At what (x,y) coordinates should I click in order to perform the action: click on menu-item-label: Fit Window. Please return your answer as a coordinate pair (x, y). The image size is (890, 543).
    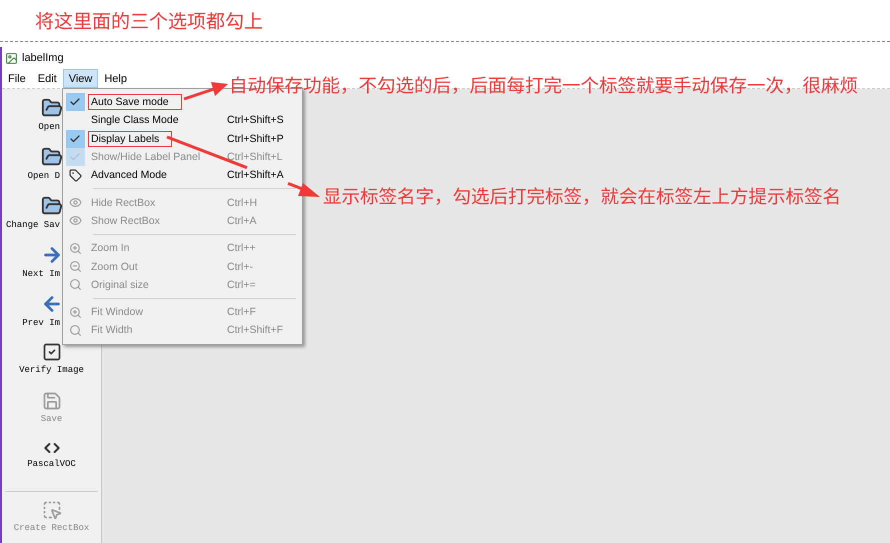
    Looking at the image, I should click on (117, 312).